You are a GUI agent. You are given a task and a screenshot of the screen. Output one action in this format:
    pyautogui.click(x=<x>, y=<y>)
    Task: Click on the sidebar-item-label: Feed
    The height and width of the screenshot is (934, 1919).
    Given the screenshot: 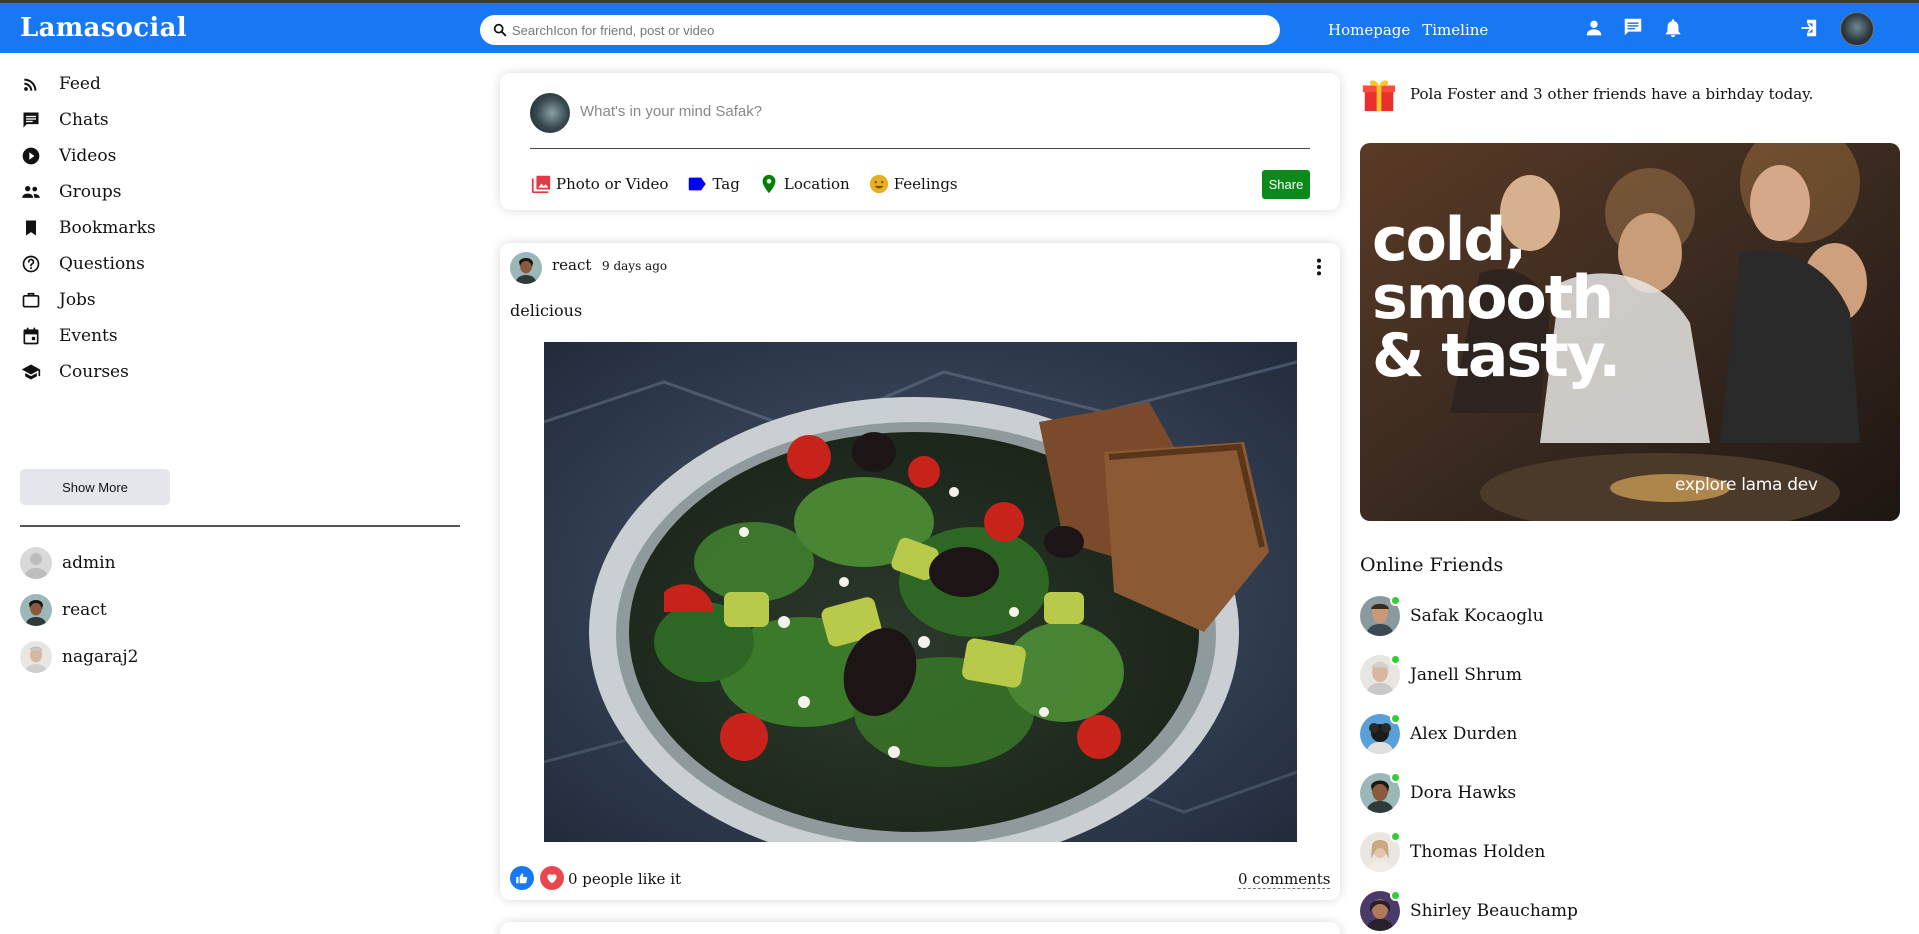 What is the action you would take?
    pyautogui.click(x=80, y=84)
    